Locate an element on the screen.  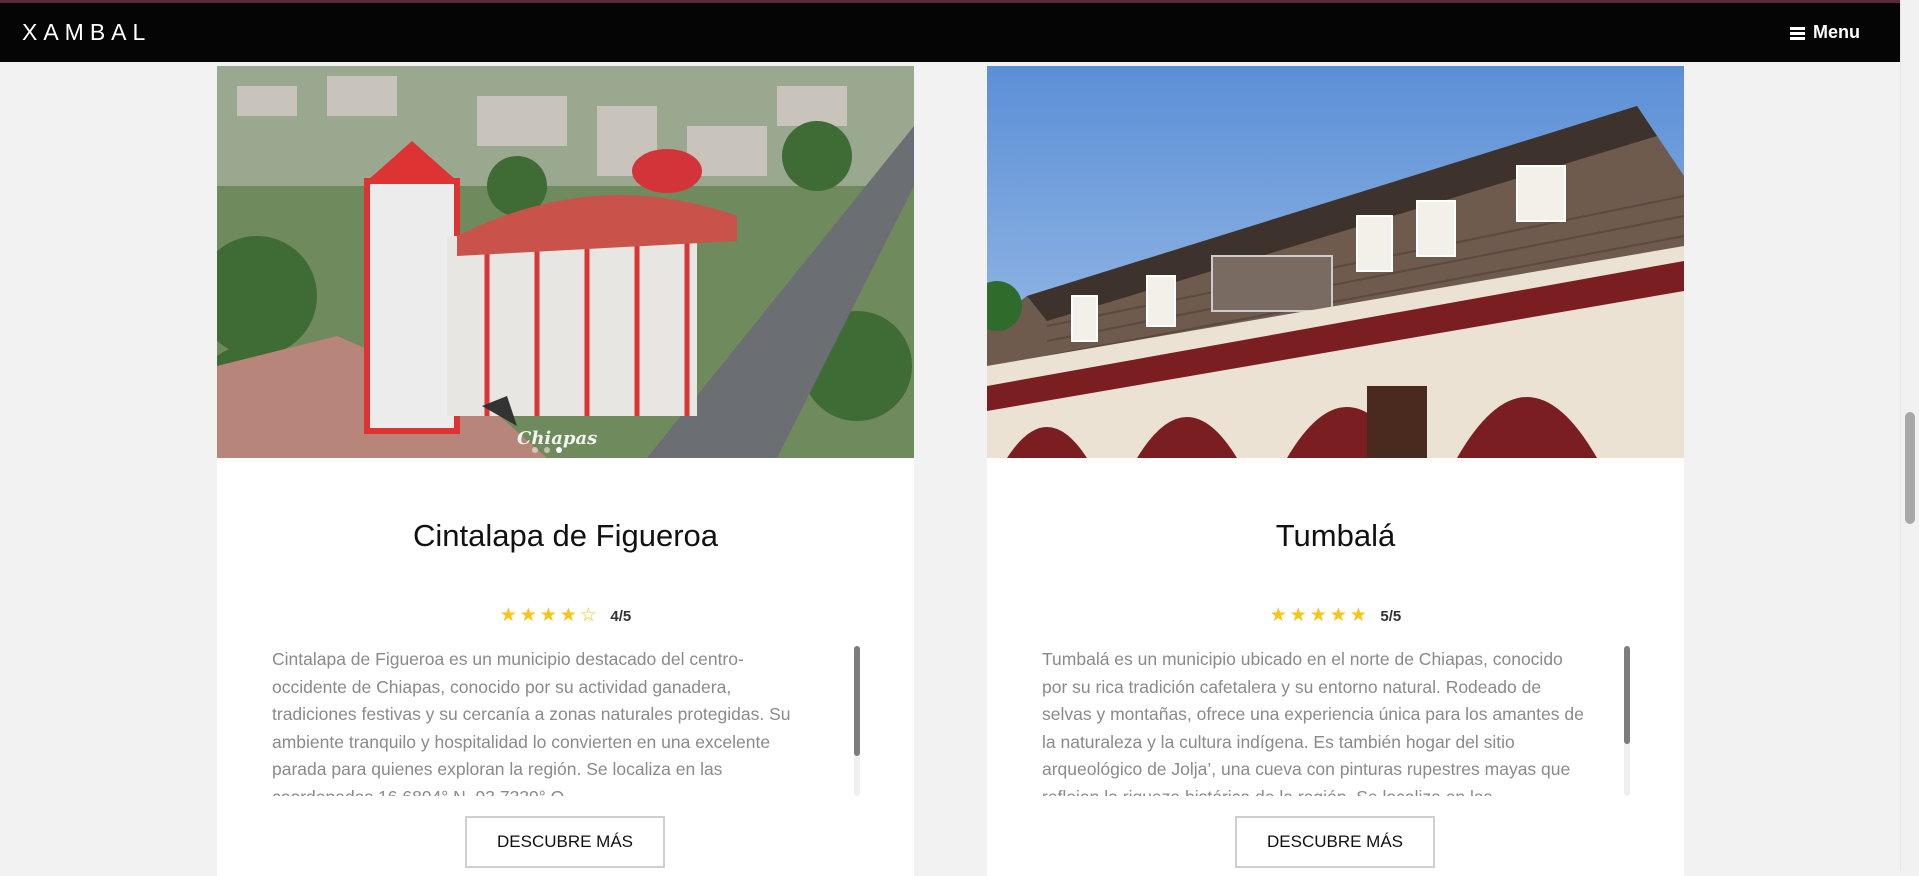
rating-score: 5/5 is located at coordinates (1391, 616).